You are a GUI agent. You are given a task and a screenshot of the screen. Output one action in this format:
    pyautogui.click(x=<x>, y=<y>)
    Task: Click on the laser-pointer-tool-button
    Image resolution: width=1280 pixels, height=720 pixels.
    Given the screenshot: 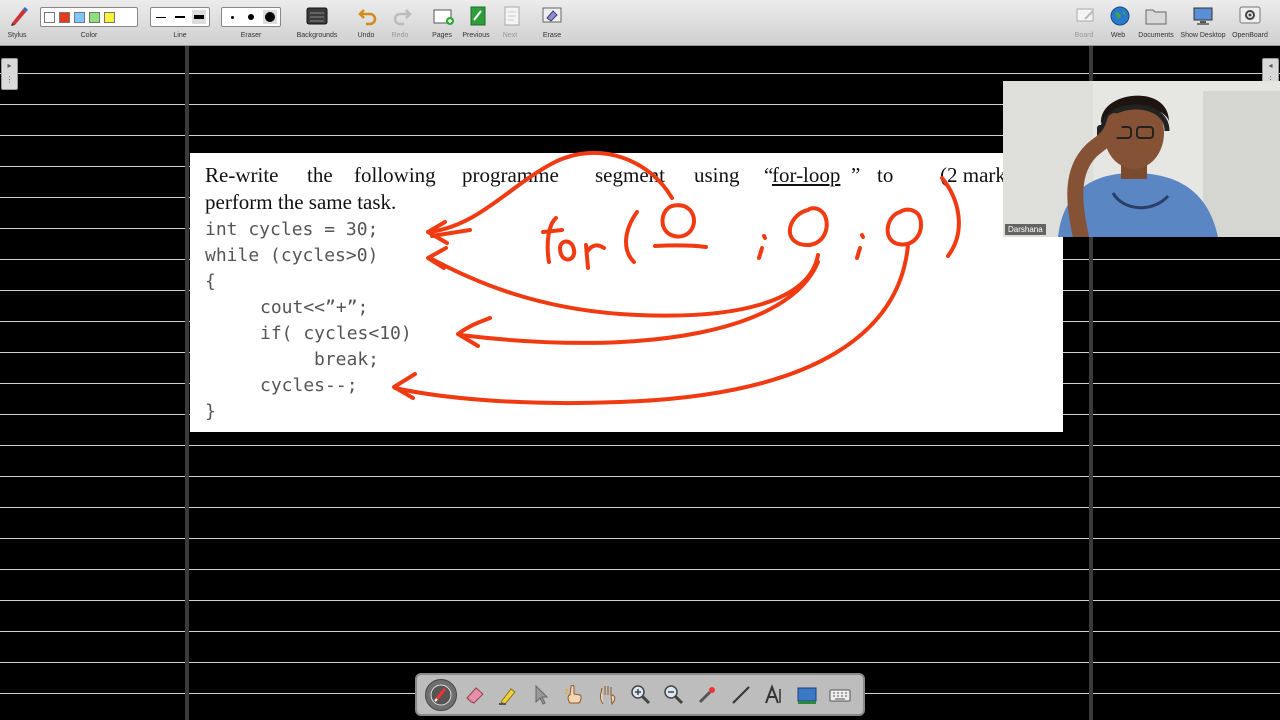 What is the action you would take?
    pyautogui.click(x=707, y=695)
    